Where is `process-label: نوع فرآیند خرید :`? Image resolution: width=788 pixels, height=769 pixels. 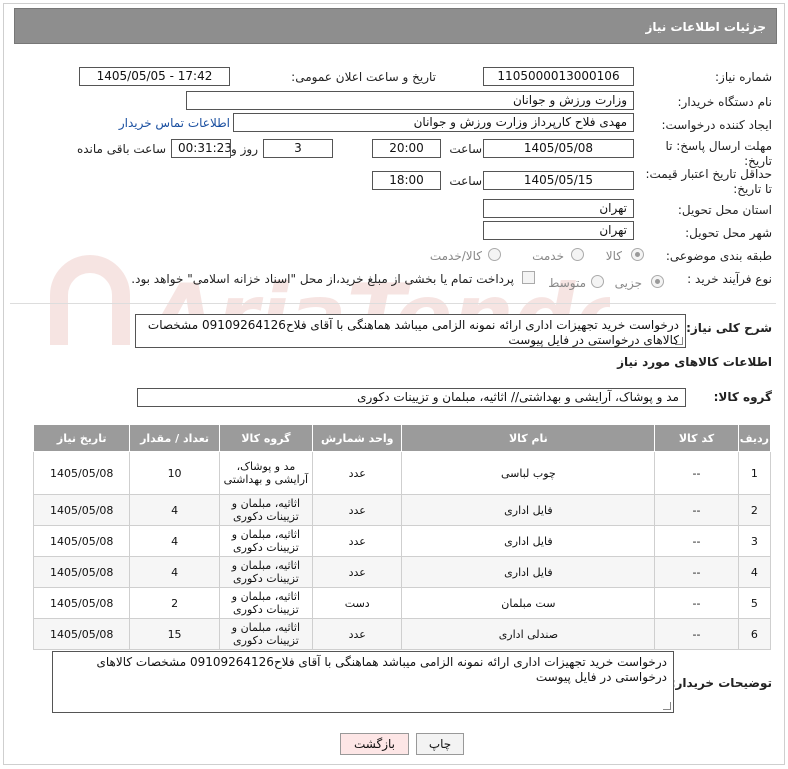
process-label: نوع فرآیند خرید : is located at coordinates (729, 279).